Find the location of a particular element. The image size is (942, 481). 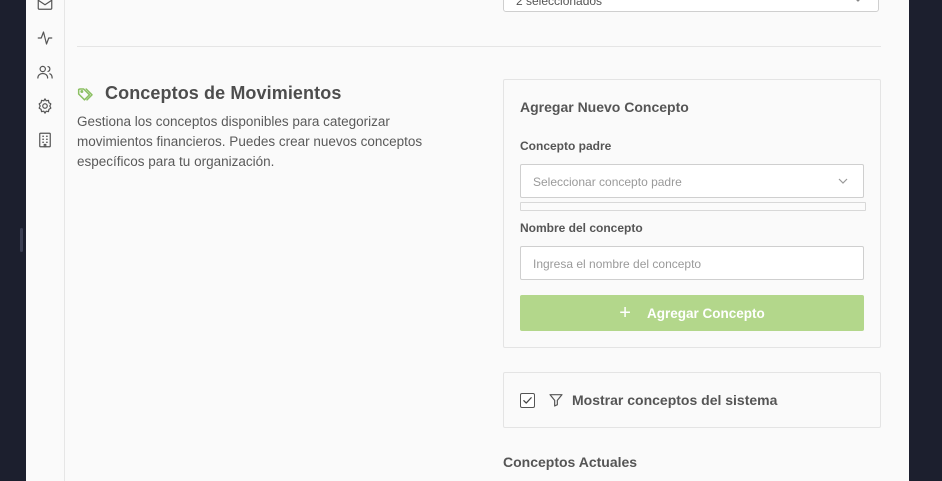

system-concepts-toggle-card: Mostrar conceptos del sistema is located at coordinates (692, 400).